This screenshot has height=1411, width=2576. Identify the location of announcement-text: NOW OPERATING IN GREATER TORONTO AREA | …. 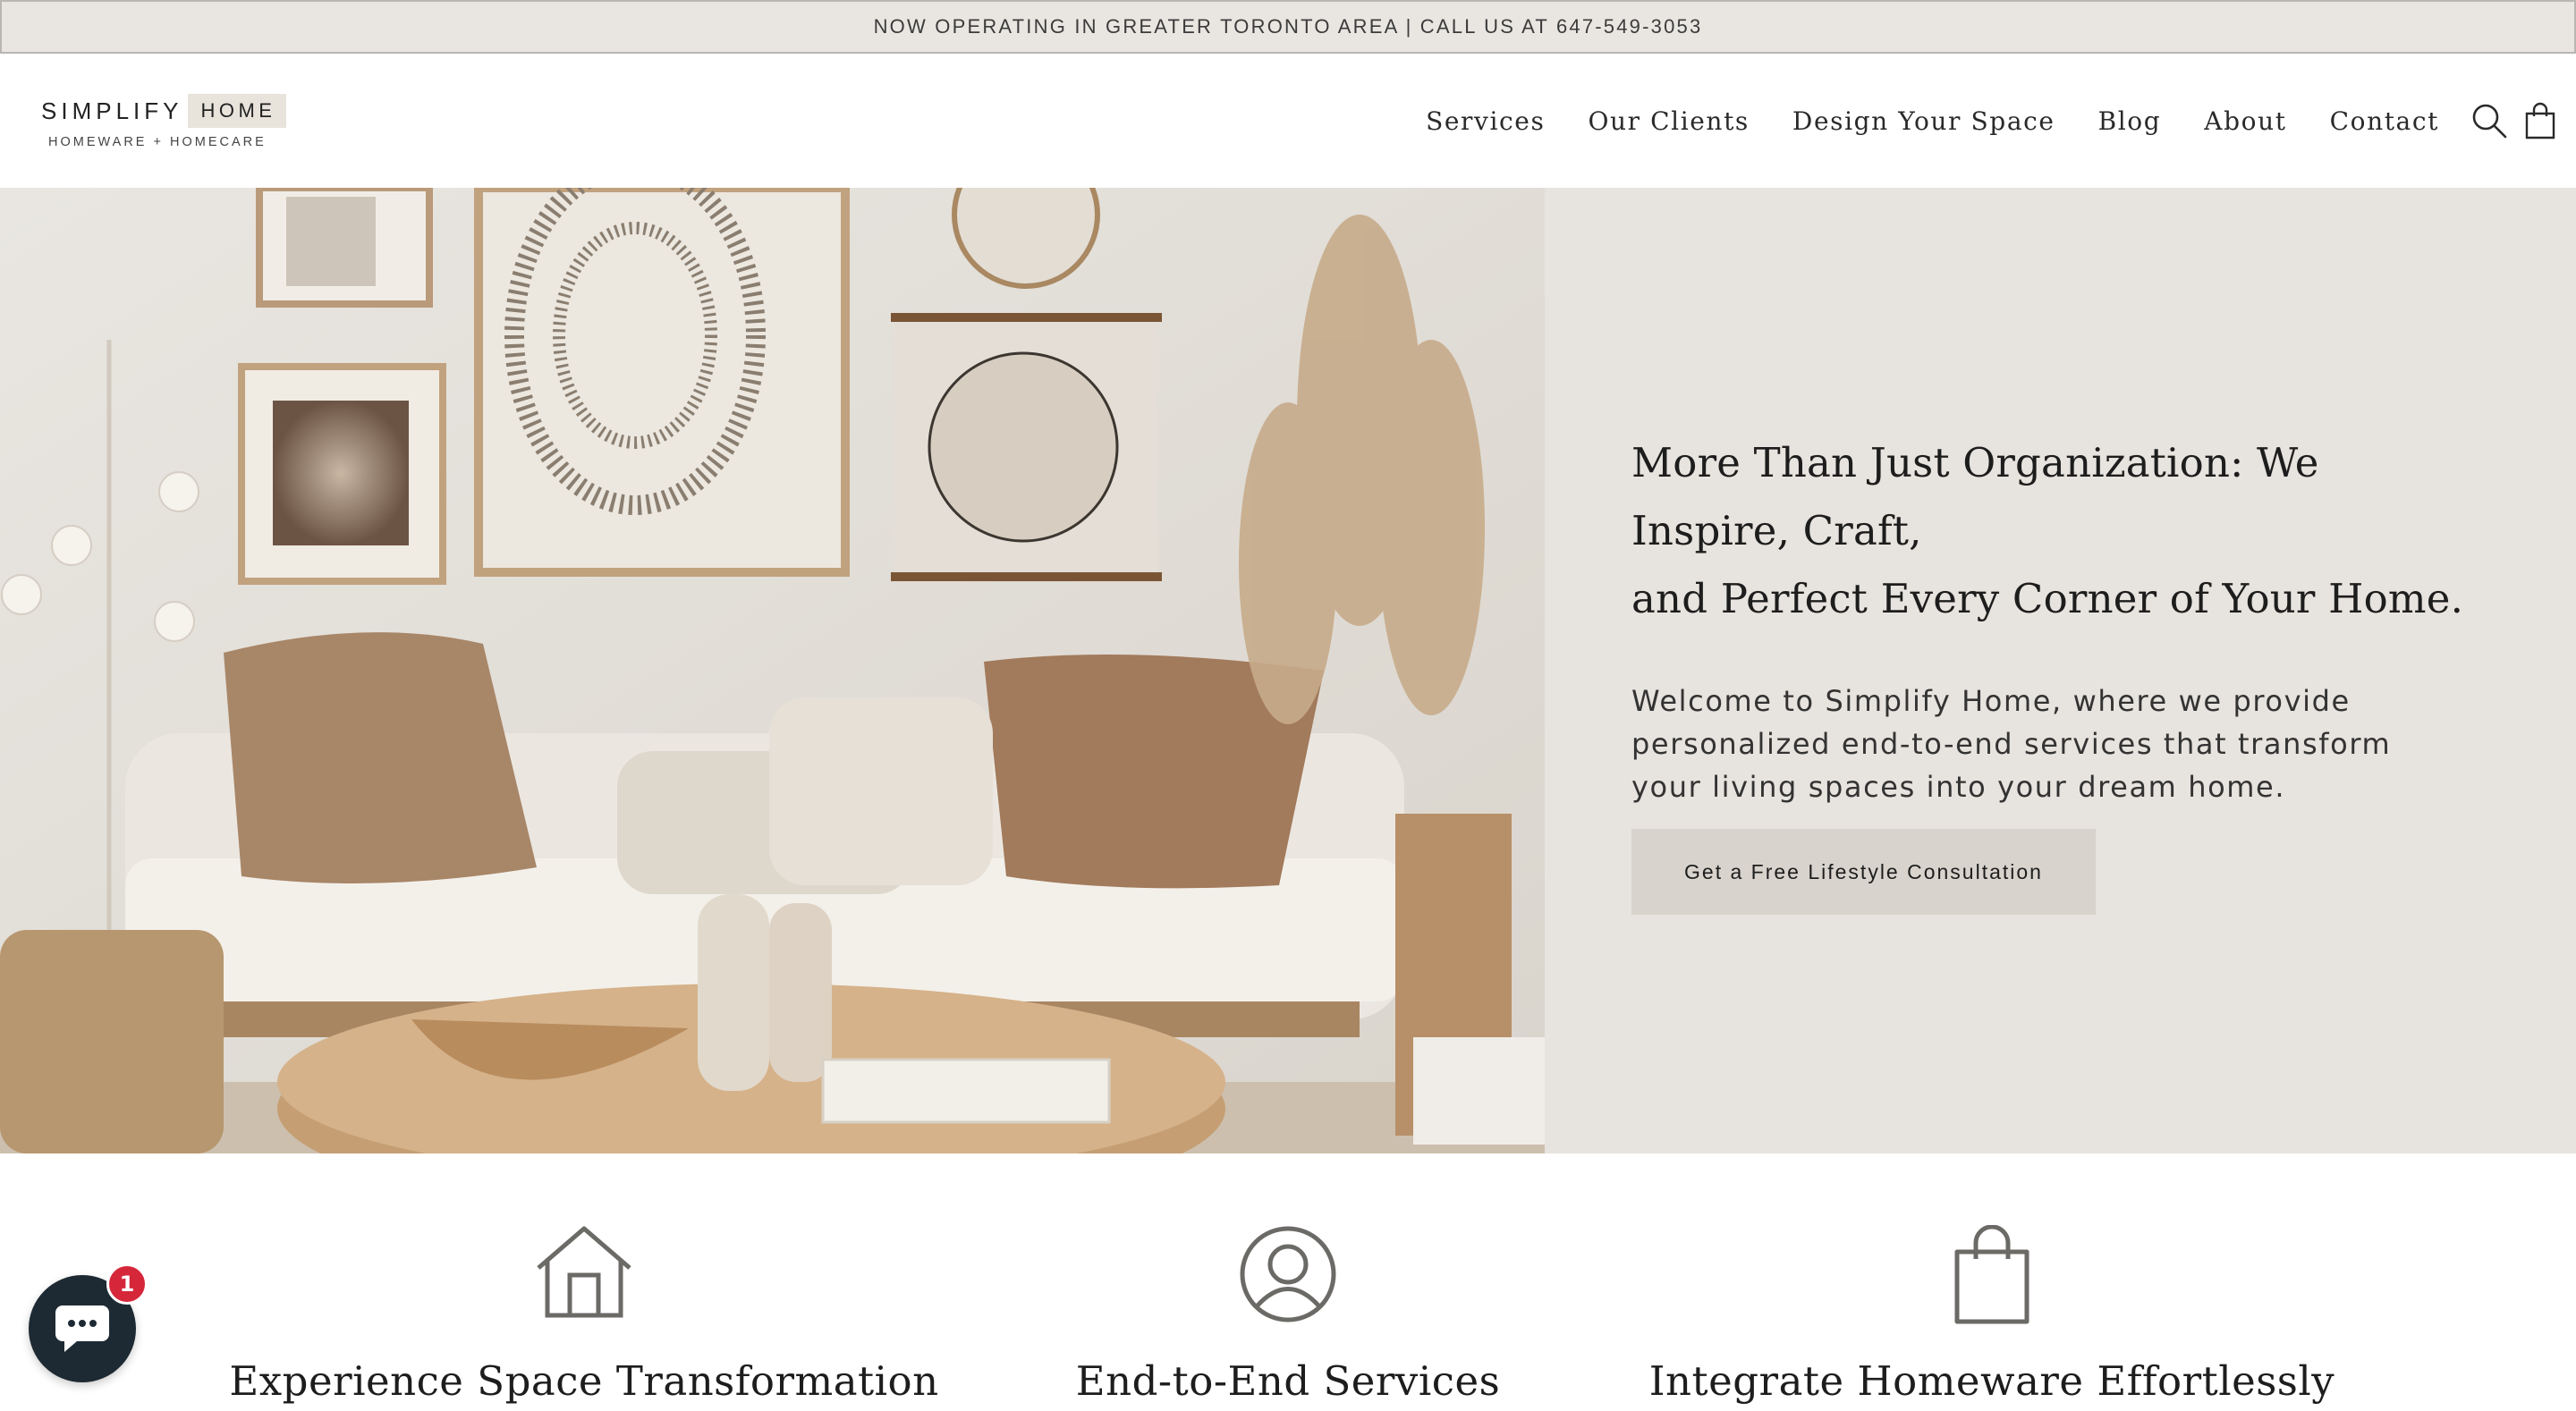
(1288, 27).